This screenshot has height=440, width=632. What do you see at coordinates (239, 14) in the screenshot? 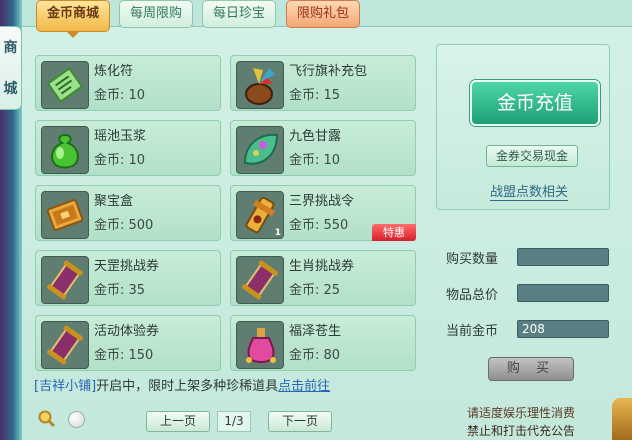
I see `tab-daily-treasure: 每日珍宝` at bounding box center [239, 14].